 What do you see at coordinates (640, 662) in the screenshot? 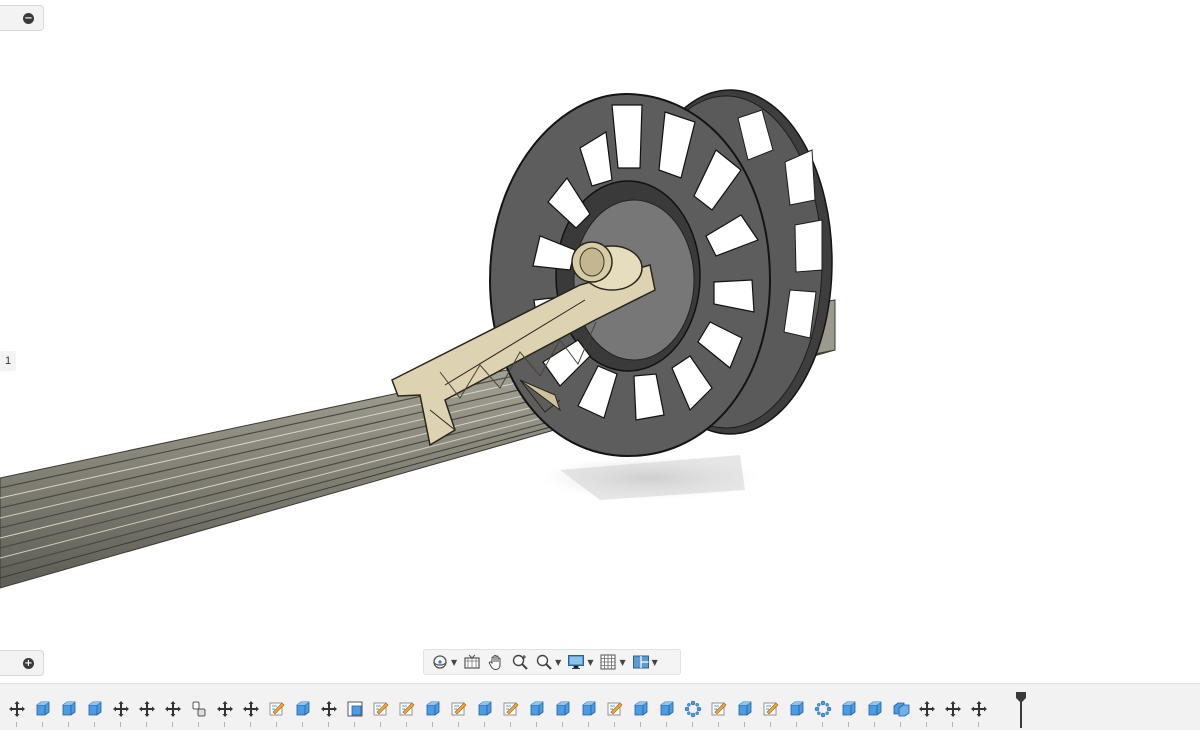
I see `viewports-icon` at bounding box center [640, 662].